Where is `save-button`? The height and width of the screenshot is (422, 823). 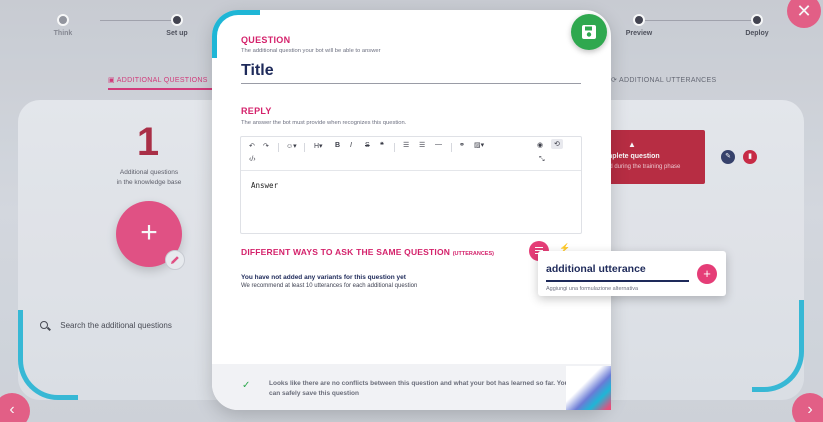
save-button is located at coordinates (589, 32).